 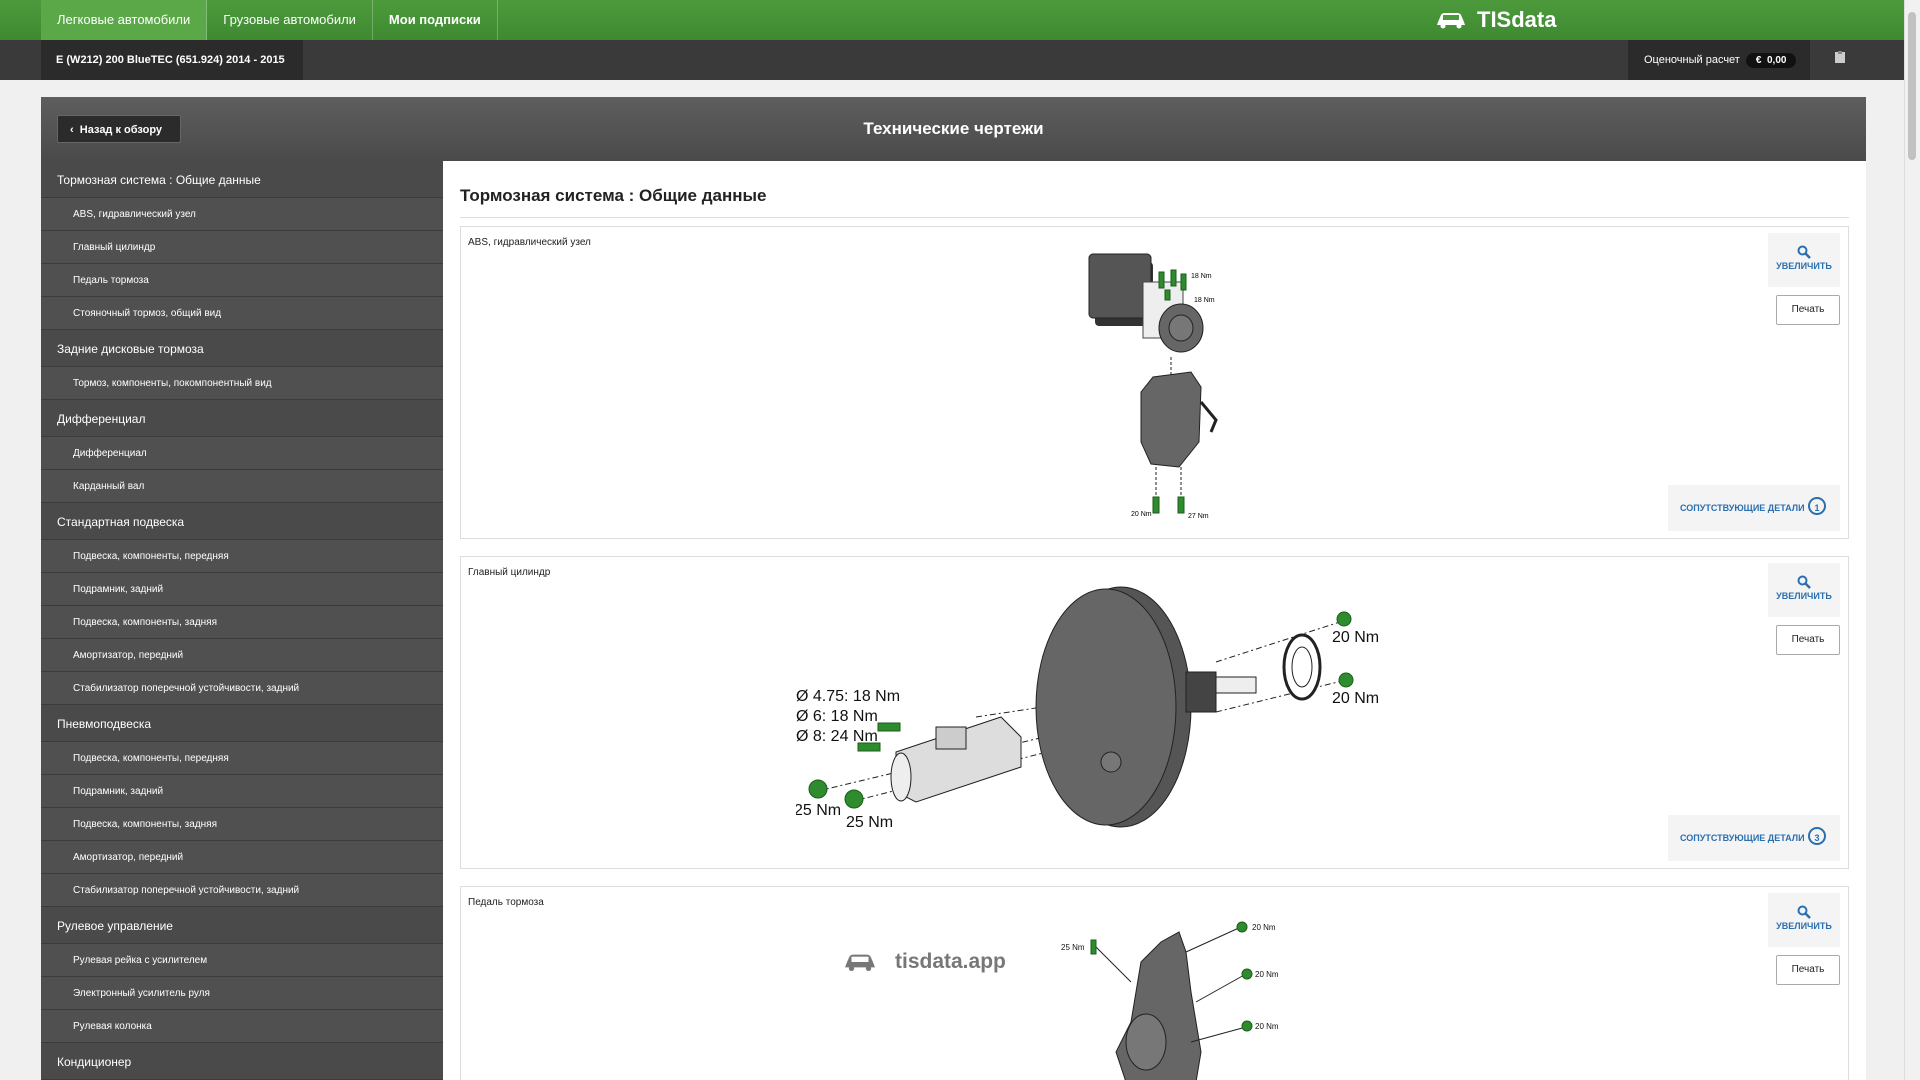 What do you see at coordinates (509, 572) in the screenshot?
I see `card-title: Главный цилиндр` at bounding box center [509, 572].